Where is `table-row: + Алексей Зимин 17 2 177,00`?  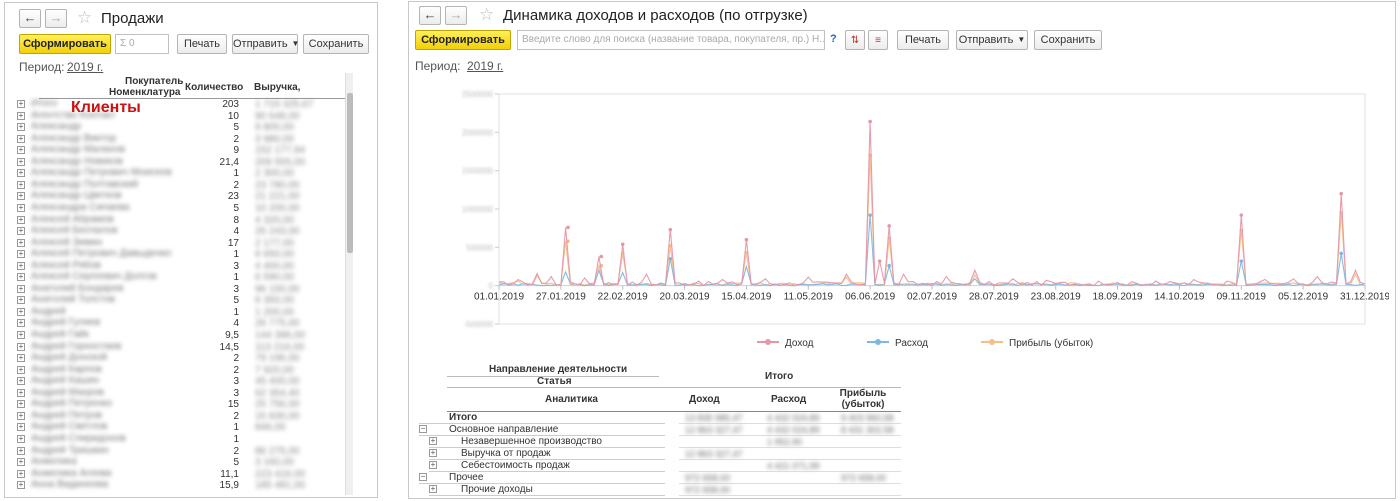 table-row: + Алексей Зимин 17 2 177,00 is located at coordinates (185, 243).